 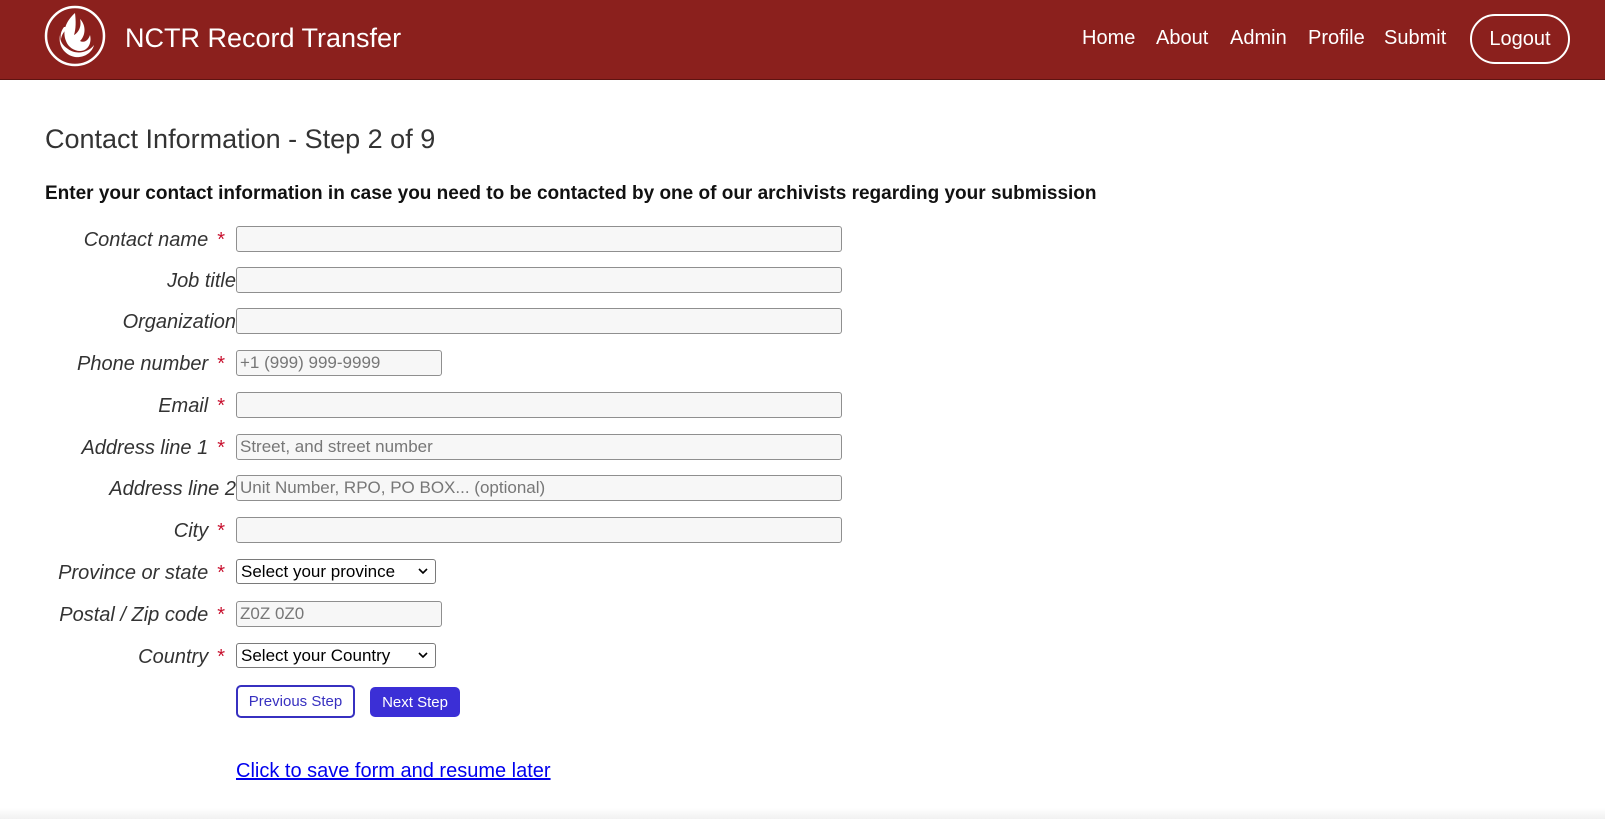 I want to click on job-title-row: Job title, so click(x=450, y=281).